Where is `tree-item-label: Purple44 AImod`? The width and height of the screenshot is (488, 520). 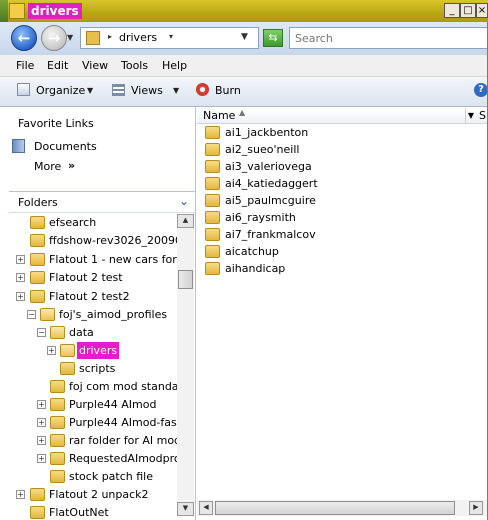 tree-item-label: Purple44 AImod is located at coordinates (113, 404).